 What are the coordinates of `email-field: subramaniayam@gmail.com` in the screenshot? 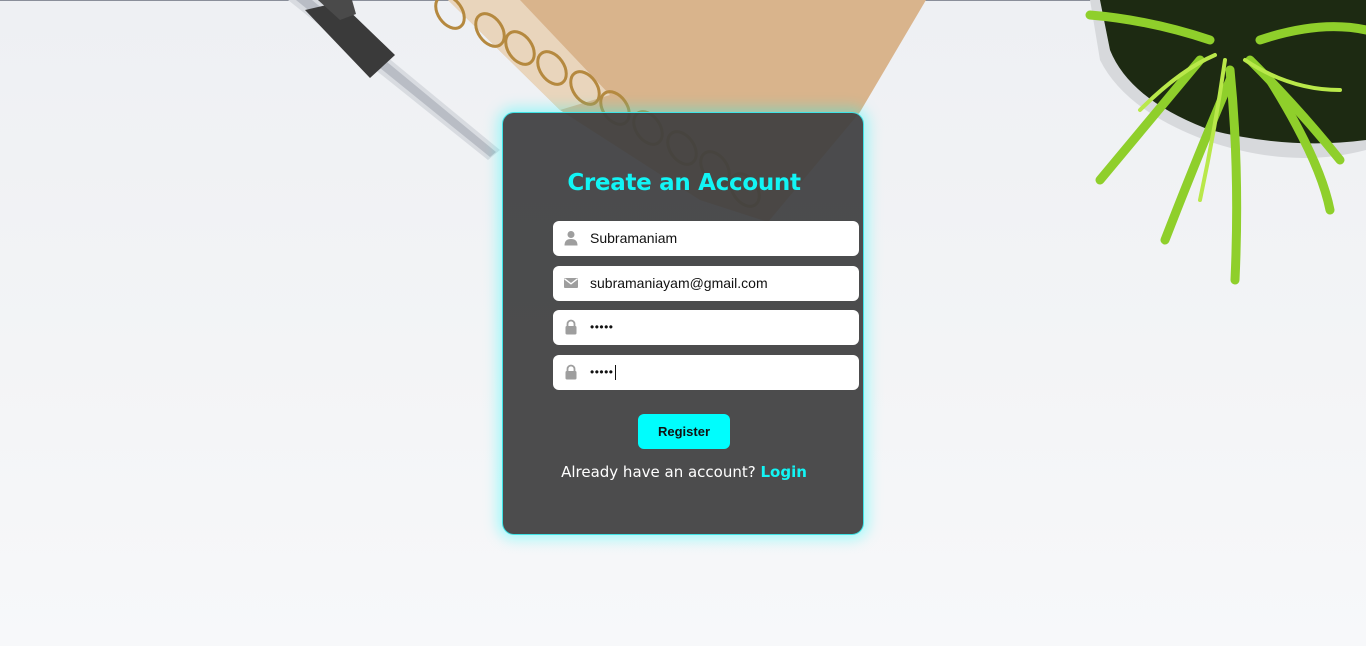 It's located at (706, 283).